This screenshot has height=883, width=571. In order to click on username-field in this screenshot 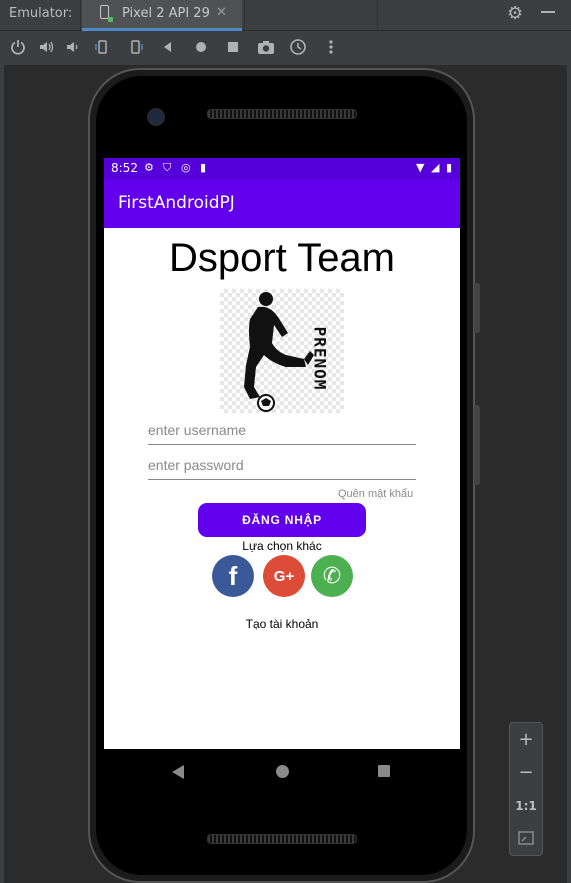, I will do `click(282, 431)`.